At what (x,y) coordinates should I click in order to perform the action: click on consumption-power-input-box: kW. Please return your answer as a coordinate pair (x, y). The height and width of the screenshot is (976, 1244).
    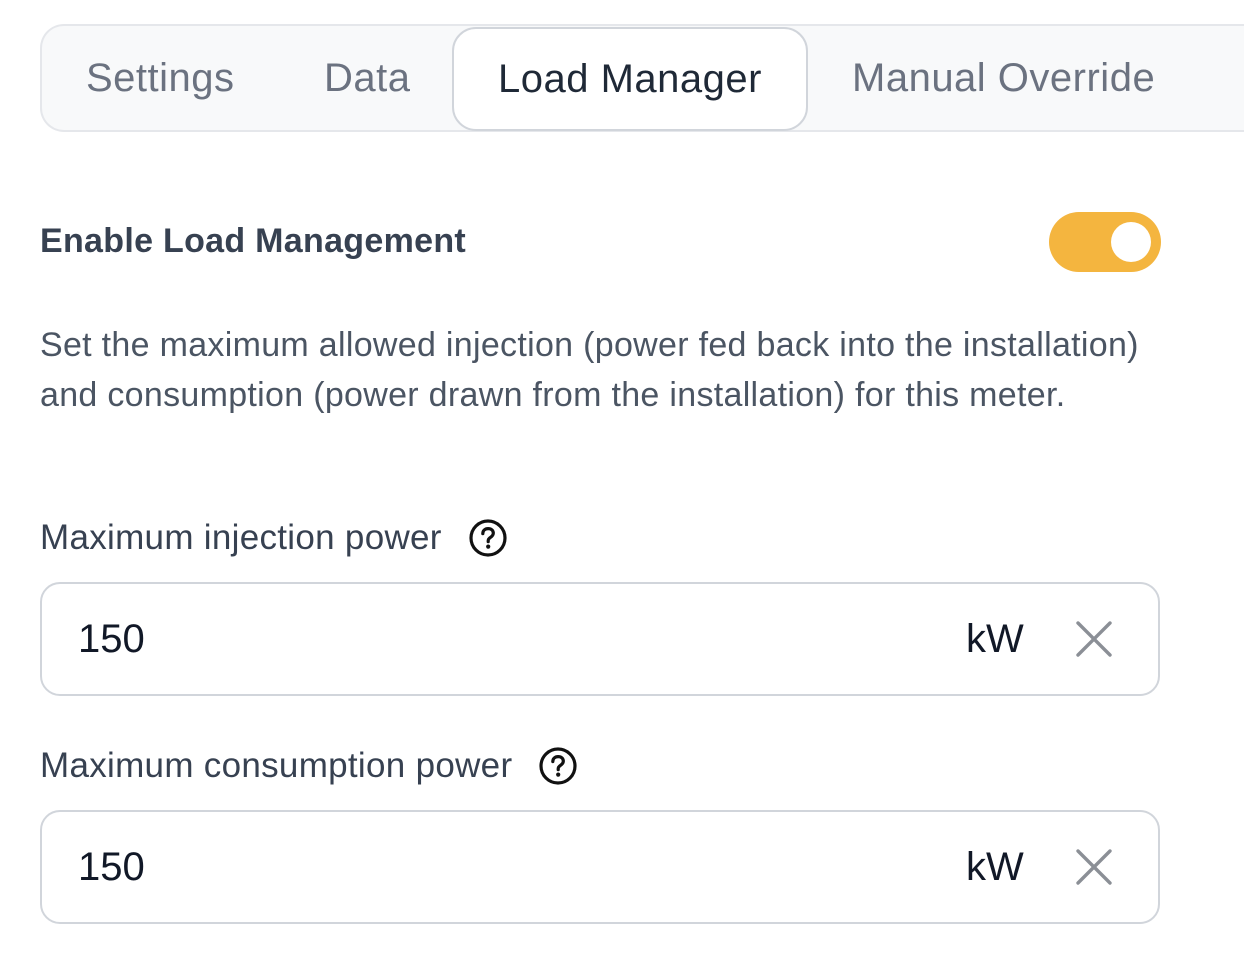
    Looking at the image, I should click on (600, 867).